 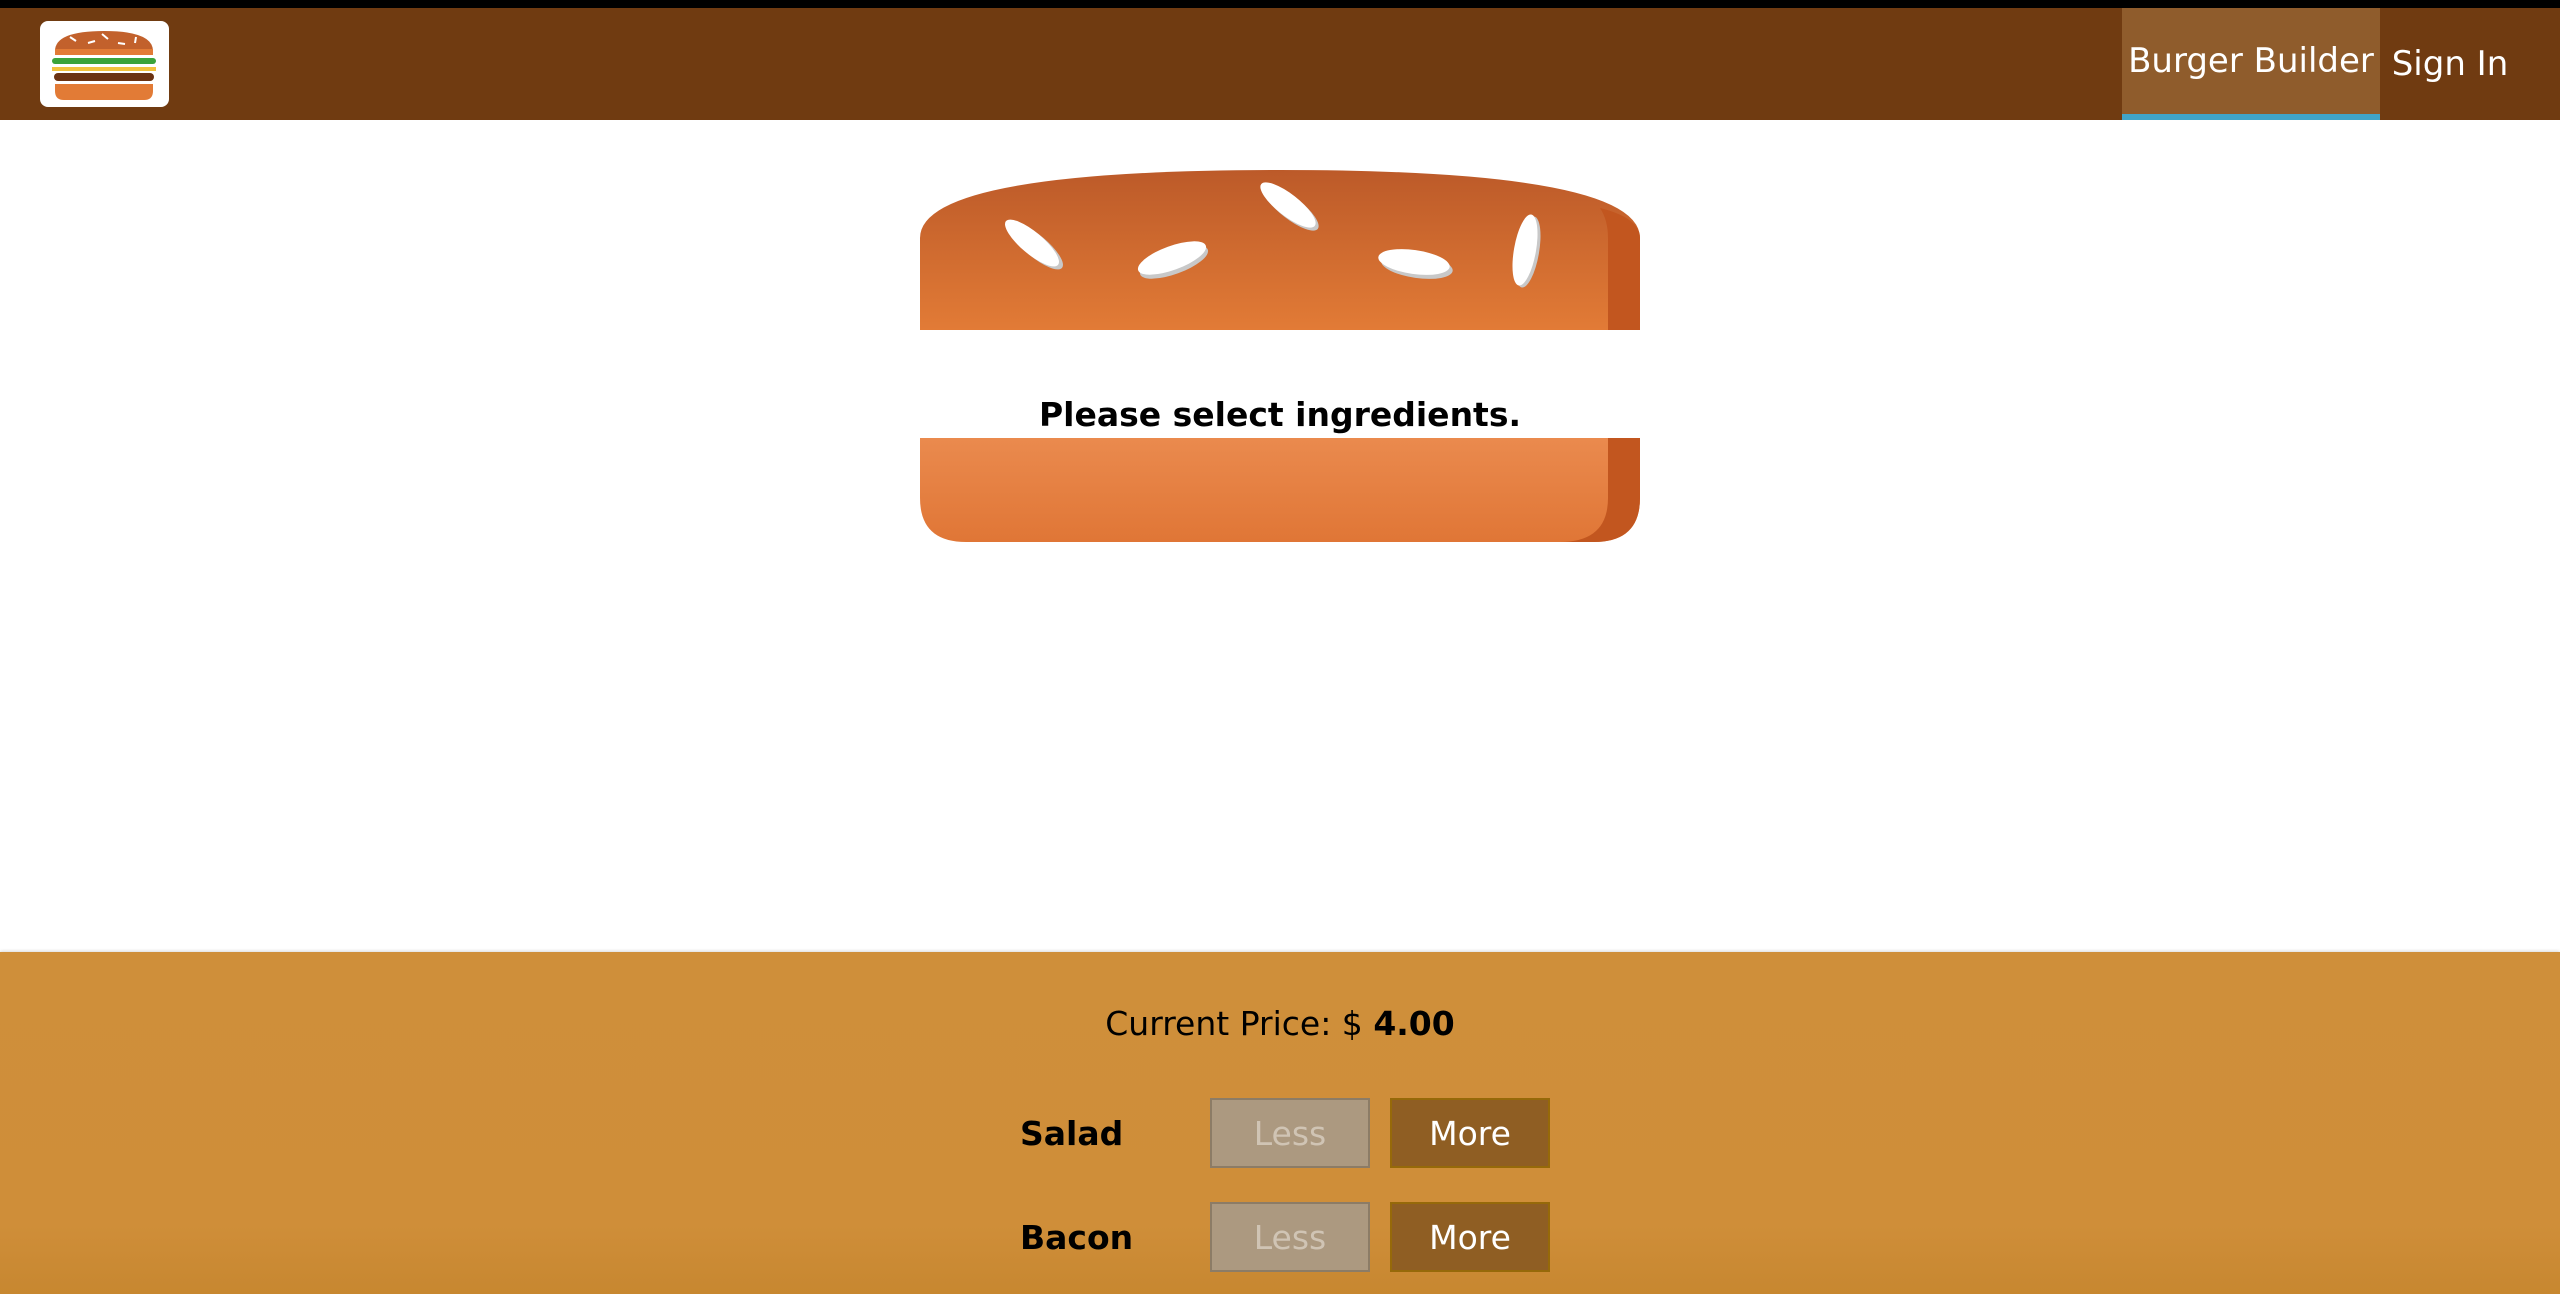 What do you see at coordinates (1290, 1133) in the screenshot?
I see `salad-less-button: Less` at bounding box center [1290, 1133].